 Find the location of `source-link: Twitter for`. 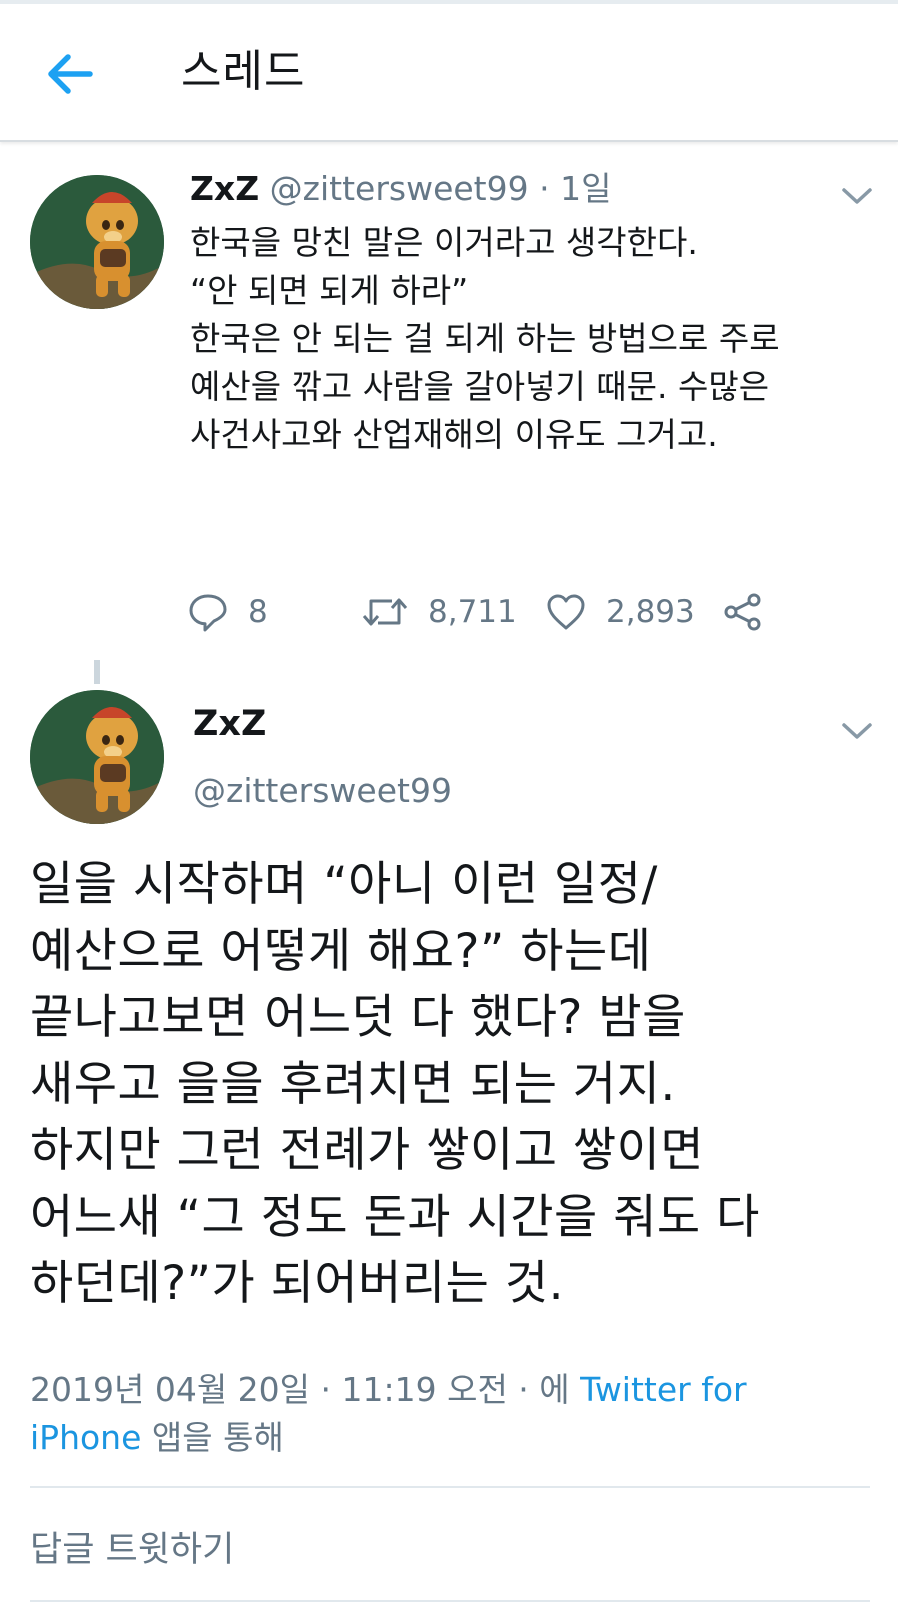

source-link: Twitter for is located at coordinates (663, 1389).